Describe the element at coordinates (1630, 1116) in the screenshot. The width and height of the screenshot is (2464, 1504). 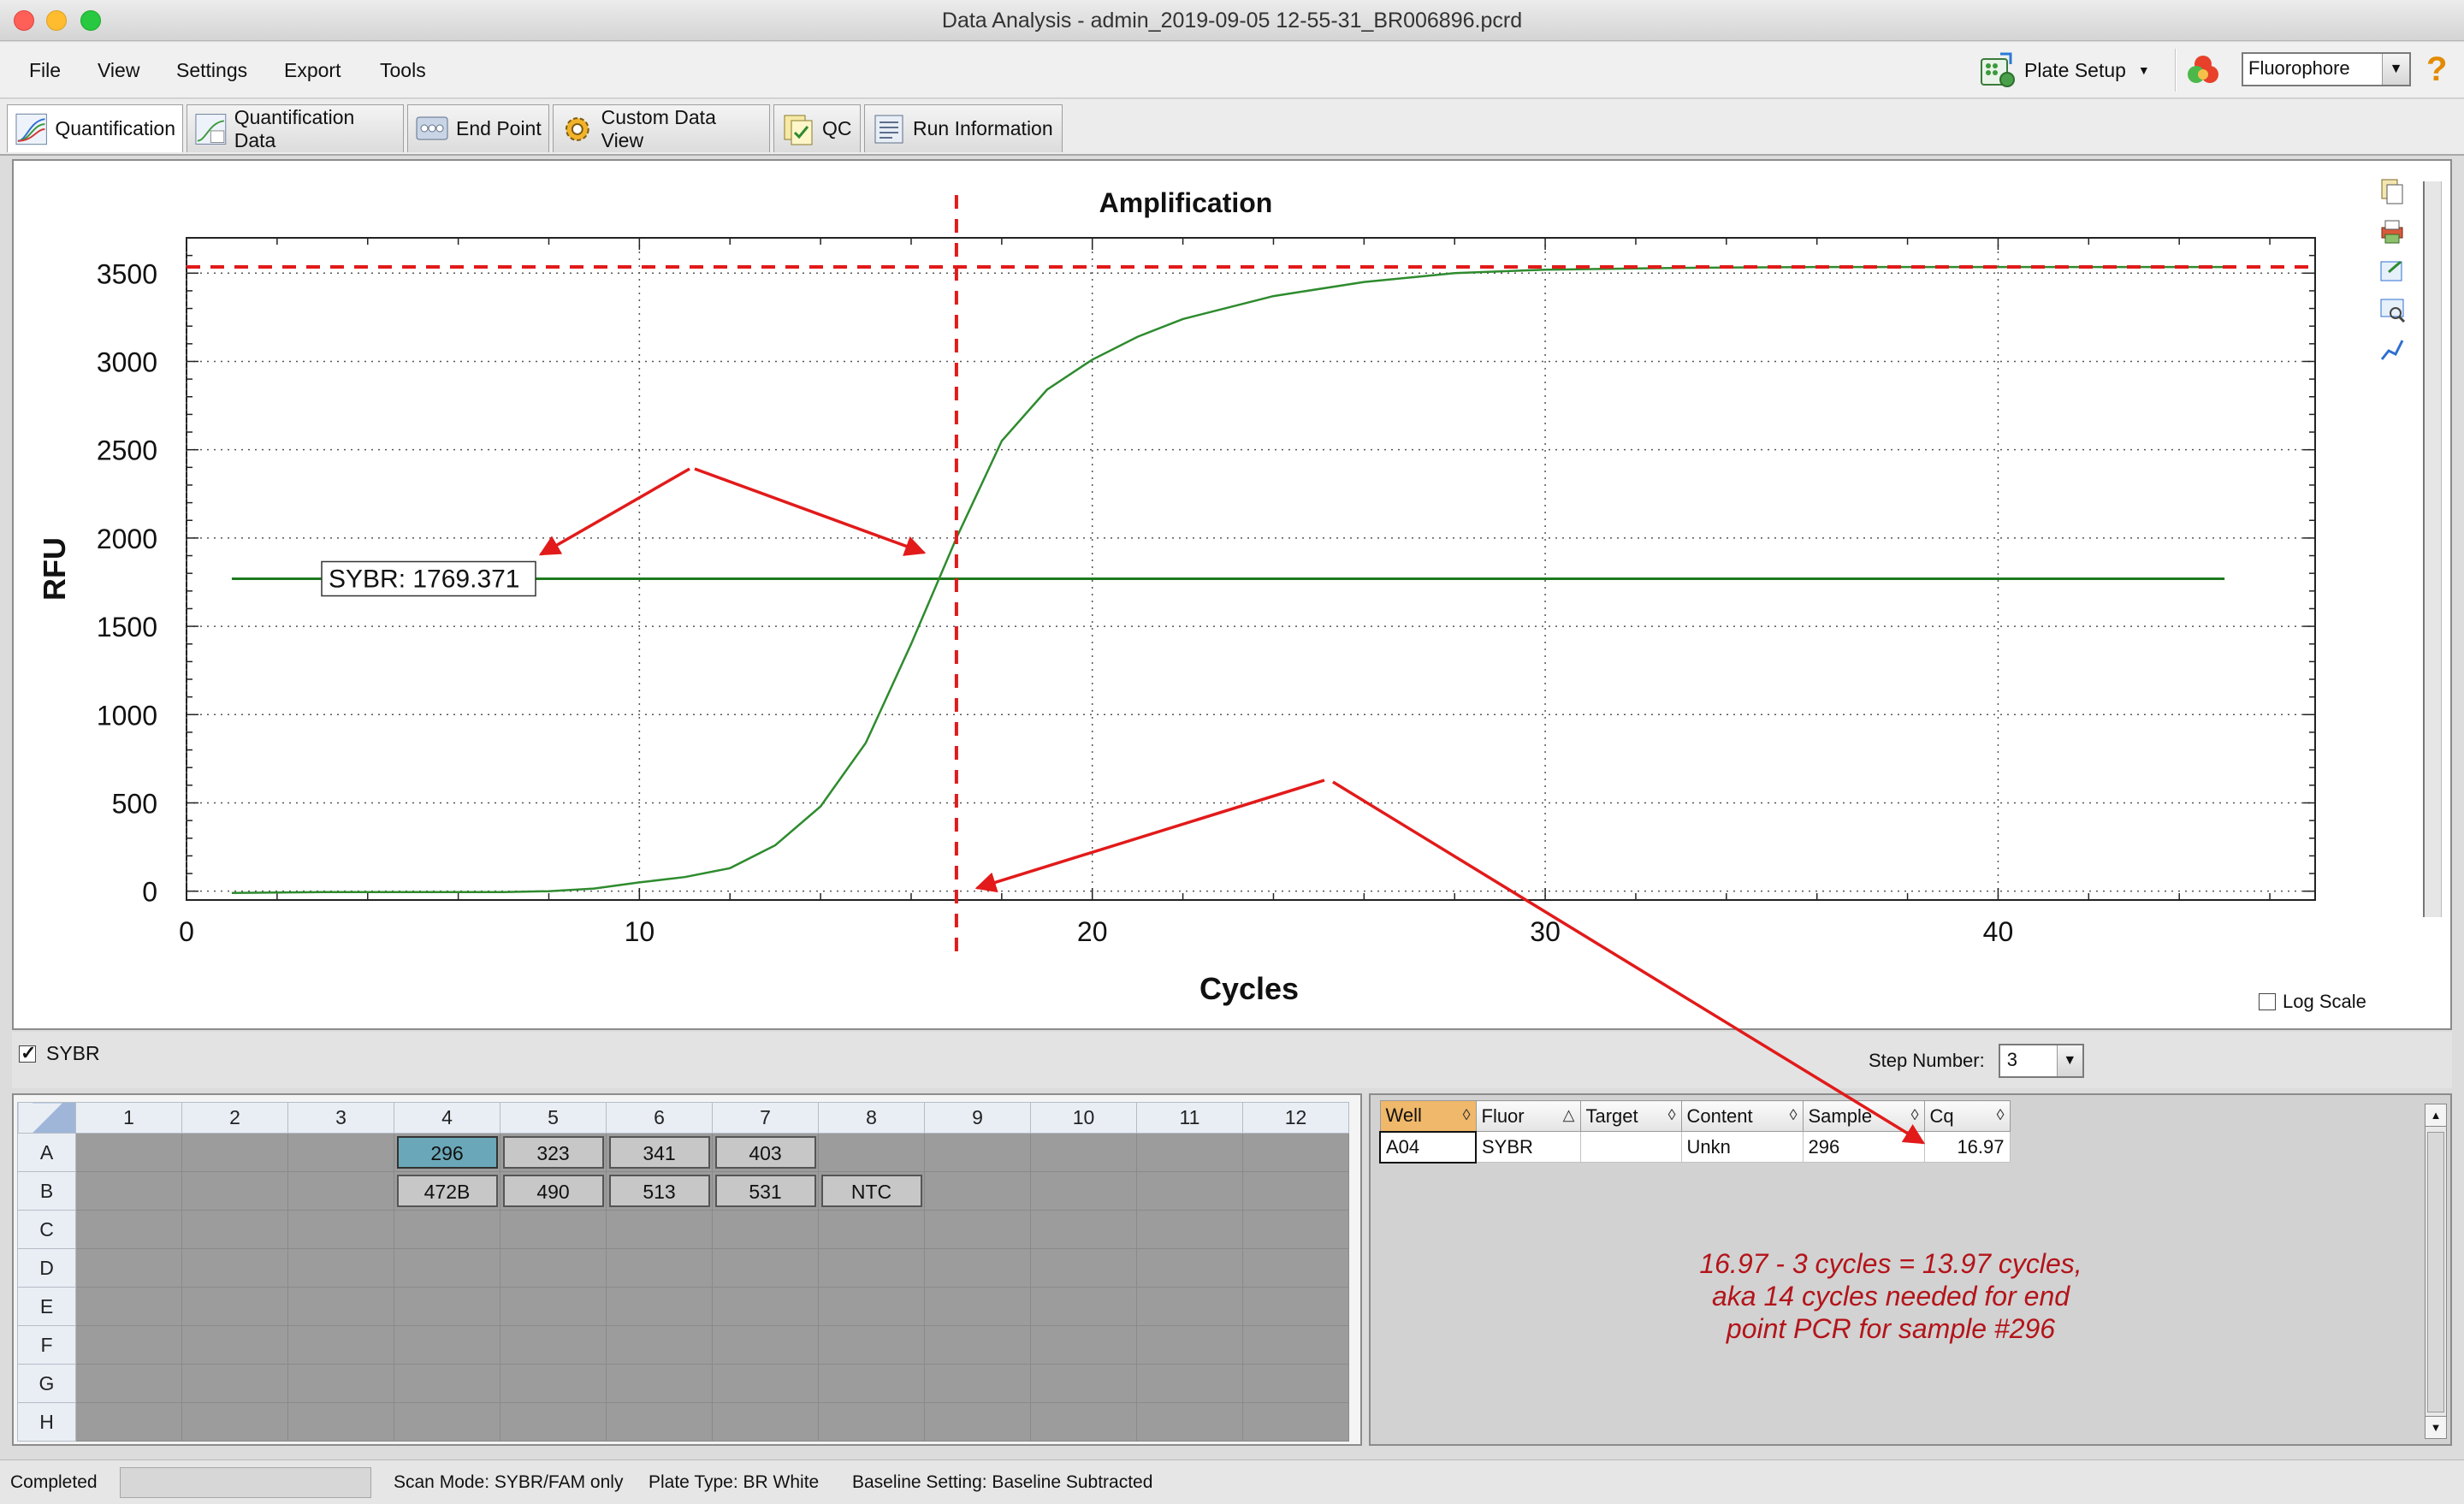
I see `col-target: Target ◊` at that location.